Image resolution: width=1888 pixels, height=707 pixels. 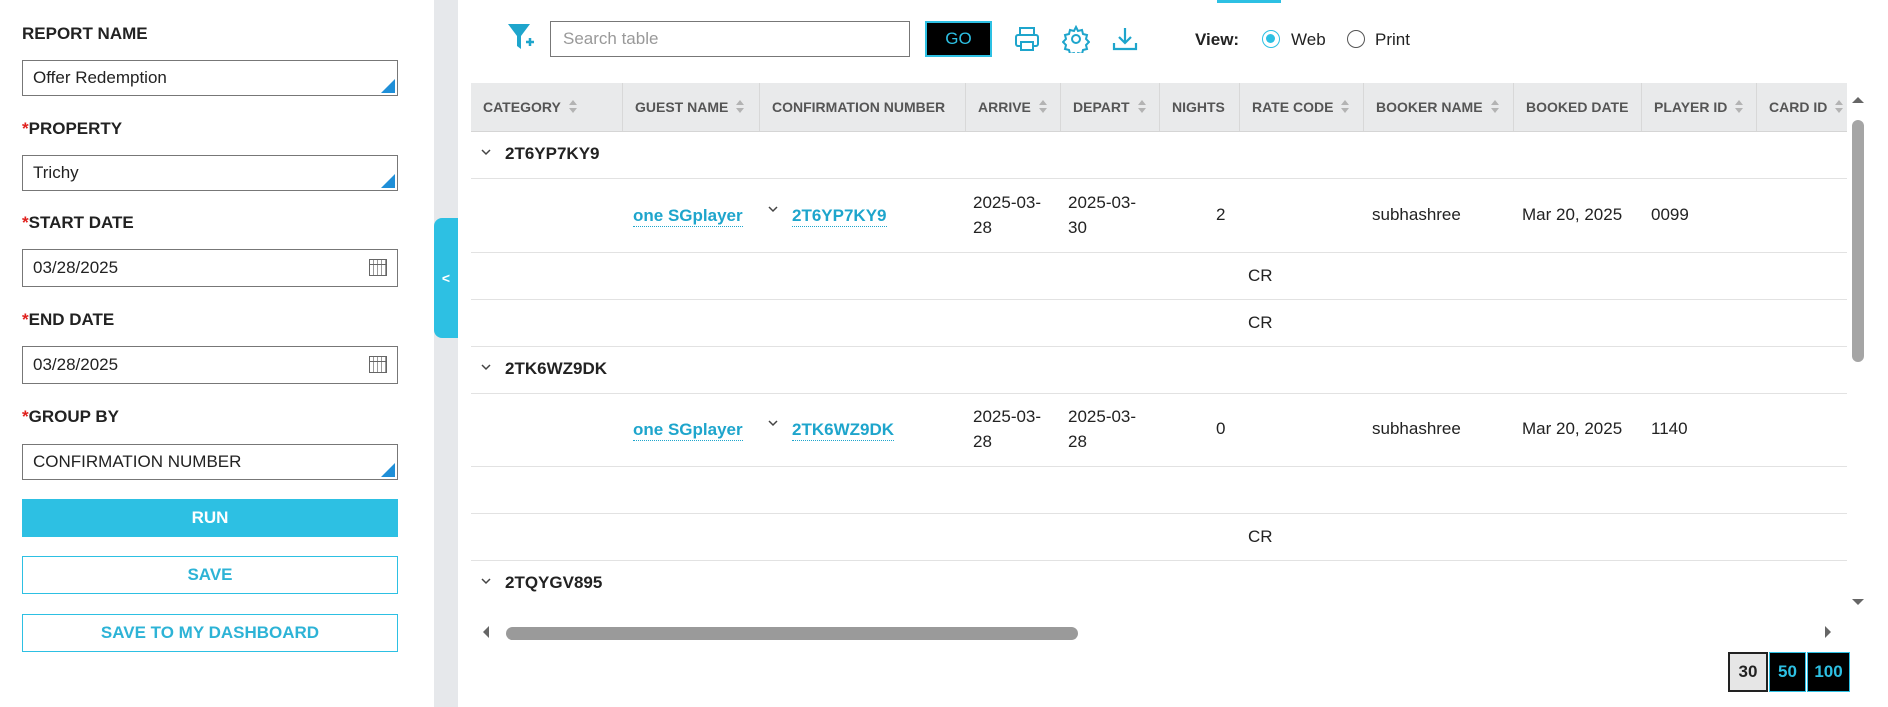 I want to click on horizontal-scroll-thumb, so click(x=792, y=633).